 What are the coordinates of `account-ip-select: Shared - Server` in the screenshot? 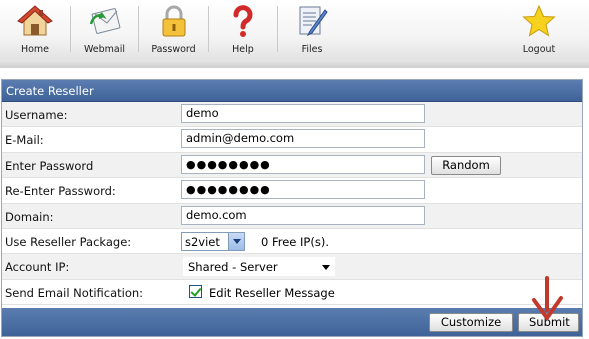 It's located at (259, 267).